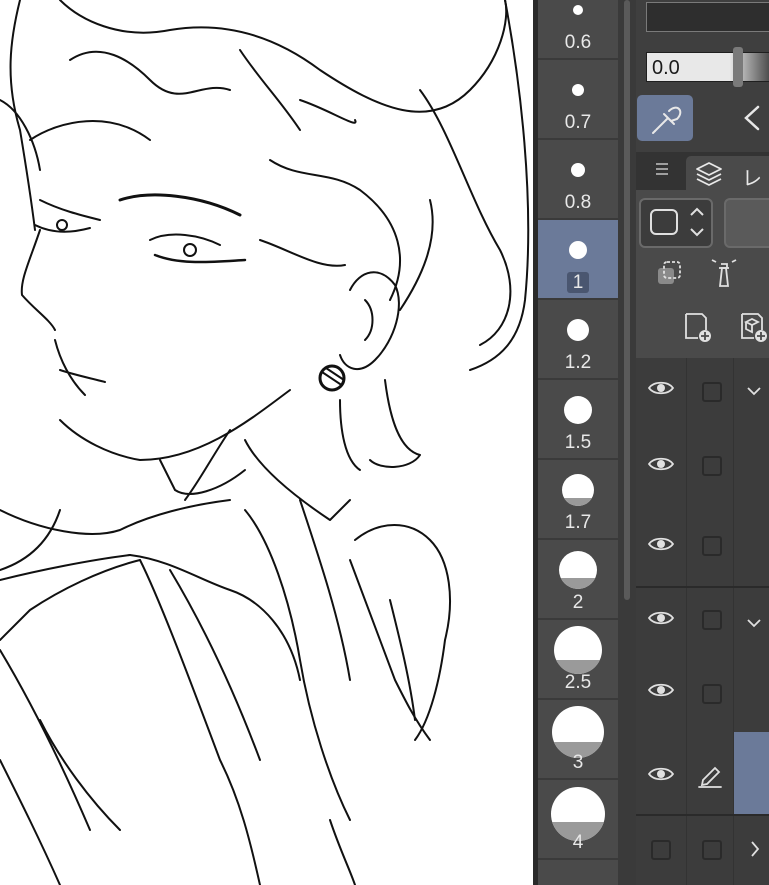 Image resolution: width=769 pixels, height=885 pixels. What do you see at coordinates (710, 777) in the screenshot?
I see `pen-icon` at bounding box center [710, 777].